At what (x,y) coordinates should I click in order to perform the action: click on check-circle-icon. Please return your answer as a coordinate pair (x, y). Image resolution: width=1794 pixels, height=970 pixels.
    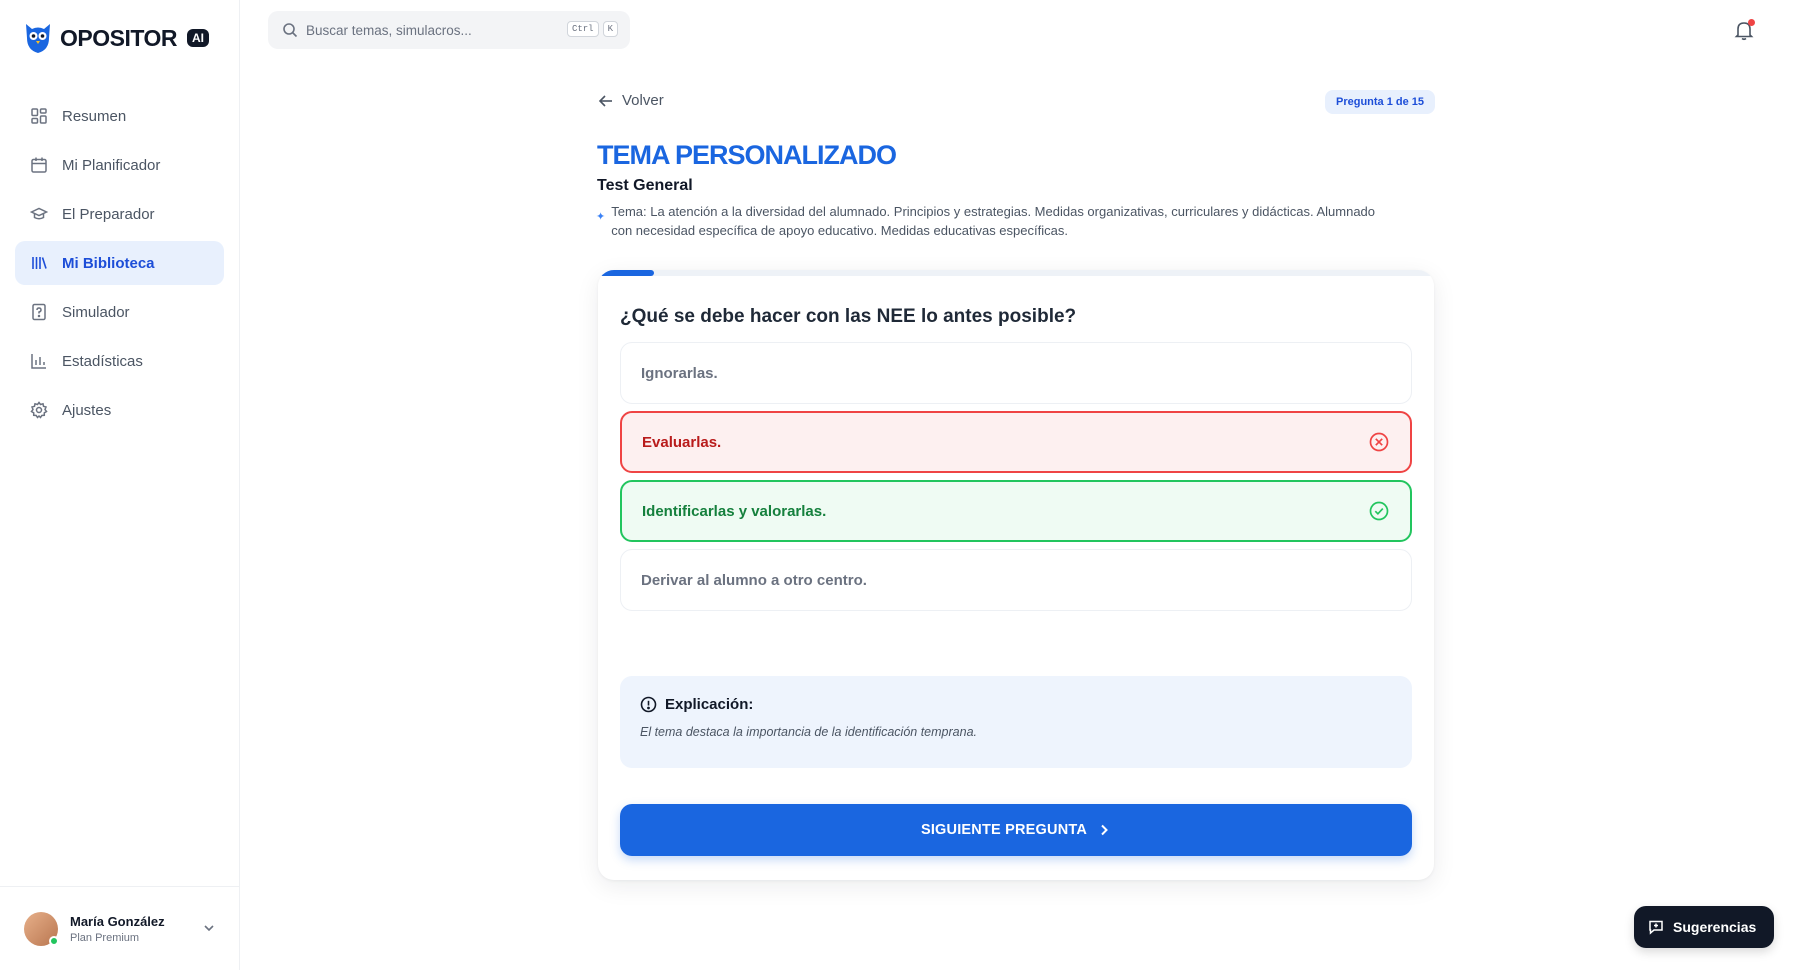
    Looking at the image, I should click on (1379, 511).